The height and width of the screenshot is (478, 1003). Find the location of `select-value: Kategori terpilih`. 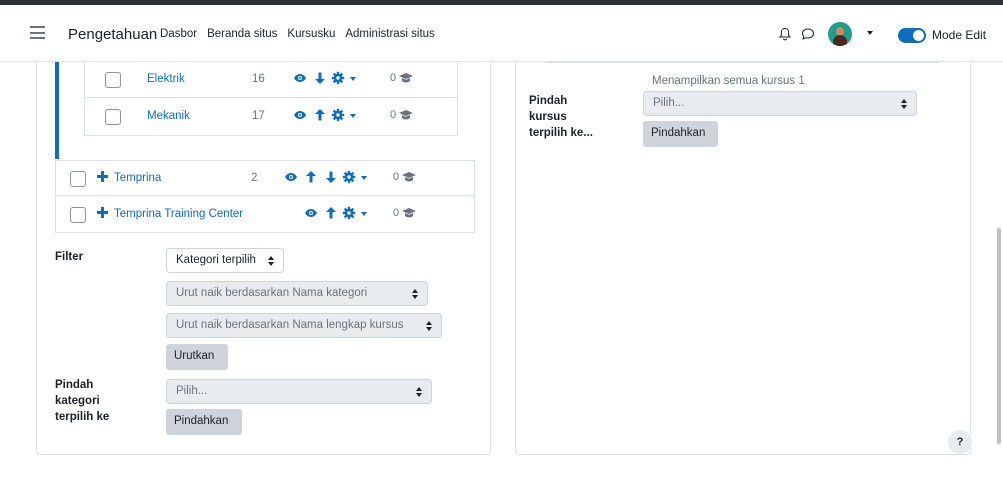

select-value: Kategori terpilih is located at coordinates (216, 260).